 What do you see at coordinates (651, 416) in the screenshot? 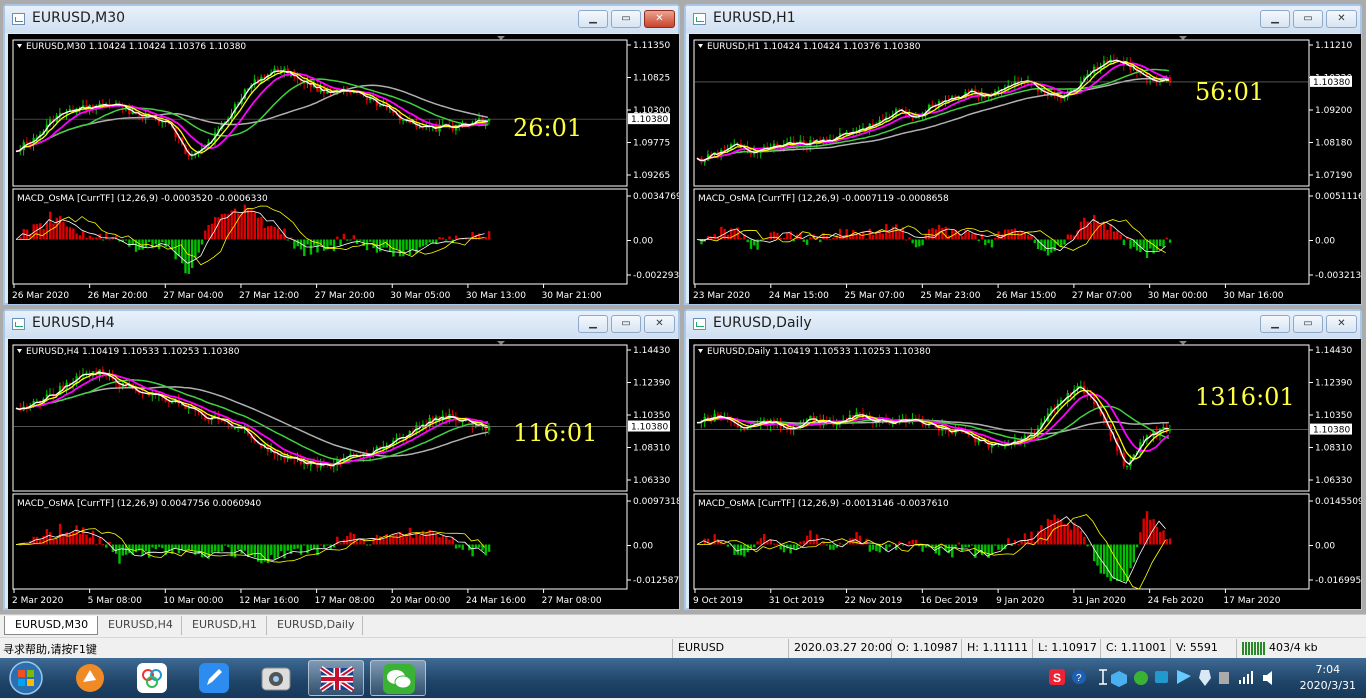
I see `price-label: 1.10350` at bounding box center [651, 416].